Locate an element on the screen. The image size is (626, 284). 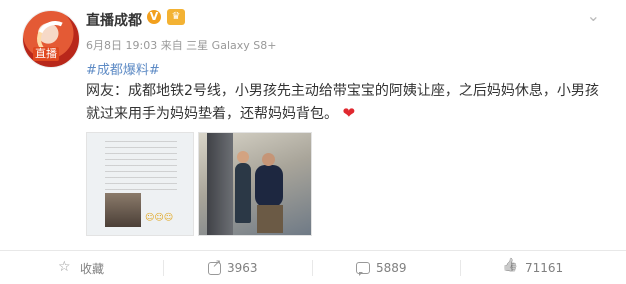
avatar-label: 直播 is located at coordinates (46, 54).